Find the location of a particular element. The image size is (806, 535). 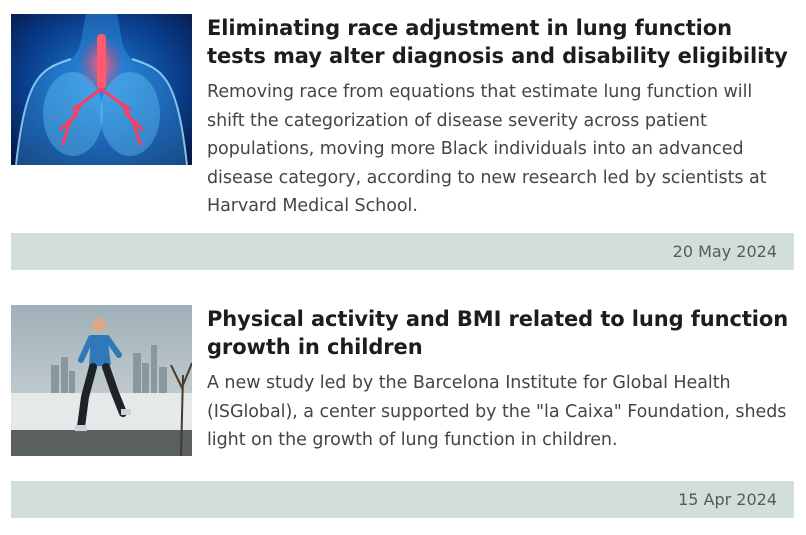

article-thumbnail-runner is located at coordinates (101, 380).